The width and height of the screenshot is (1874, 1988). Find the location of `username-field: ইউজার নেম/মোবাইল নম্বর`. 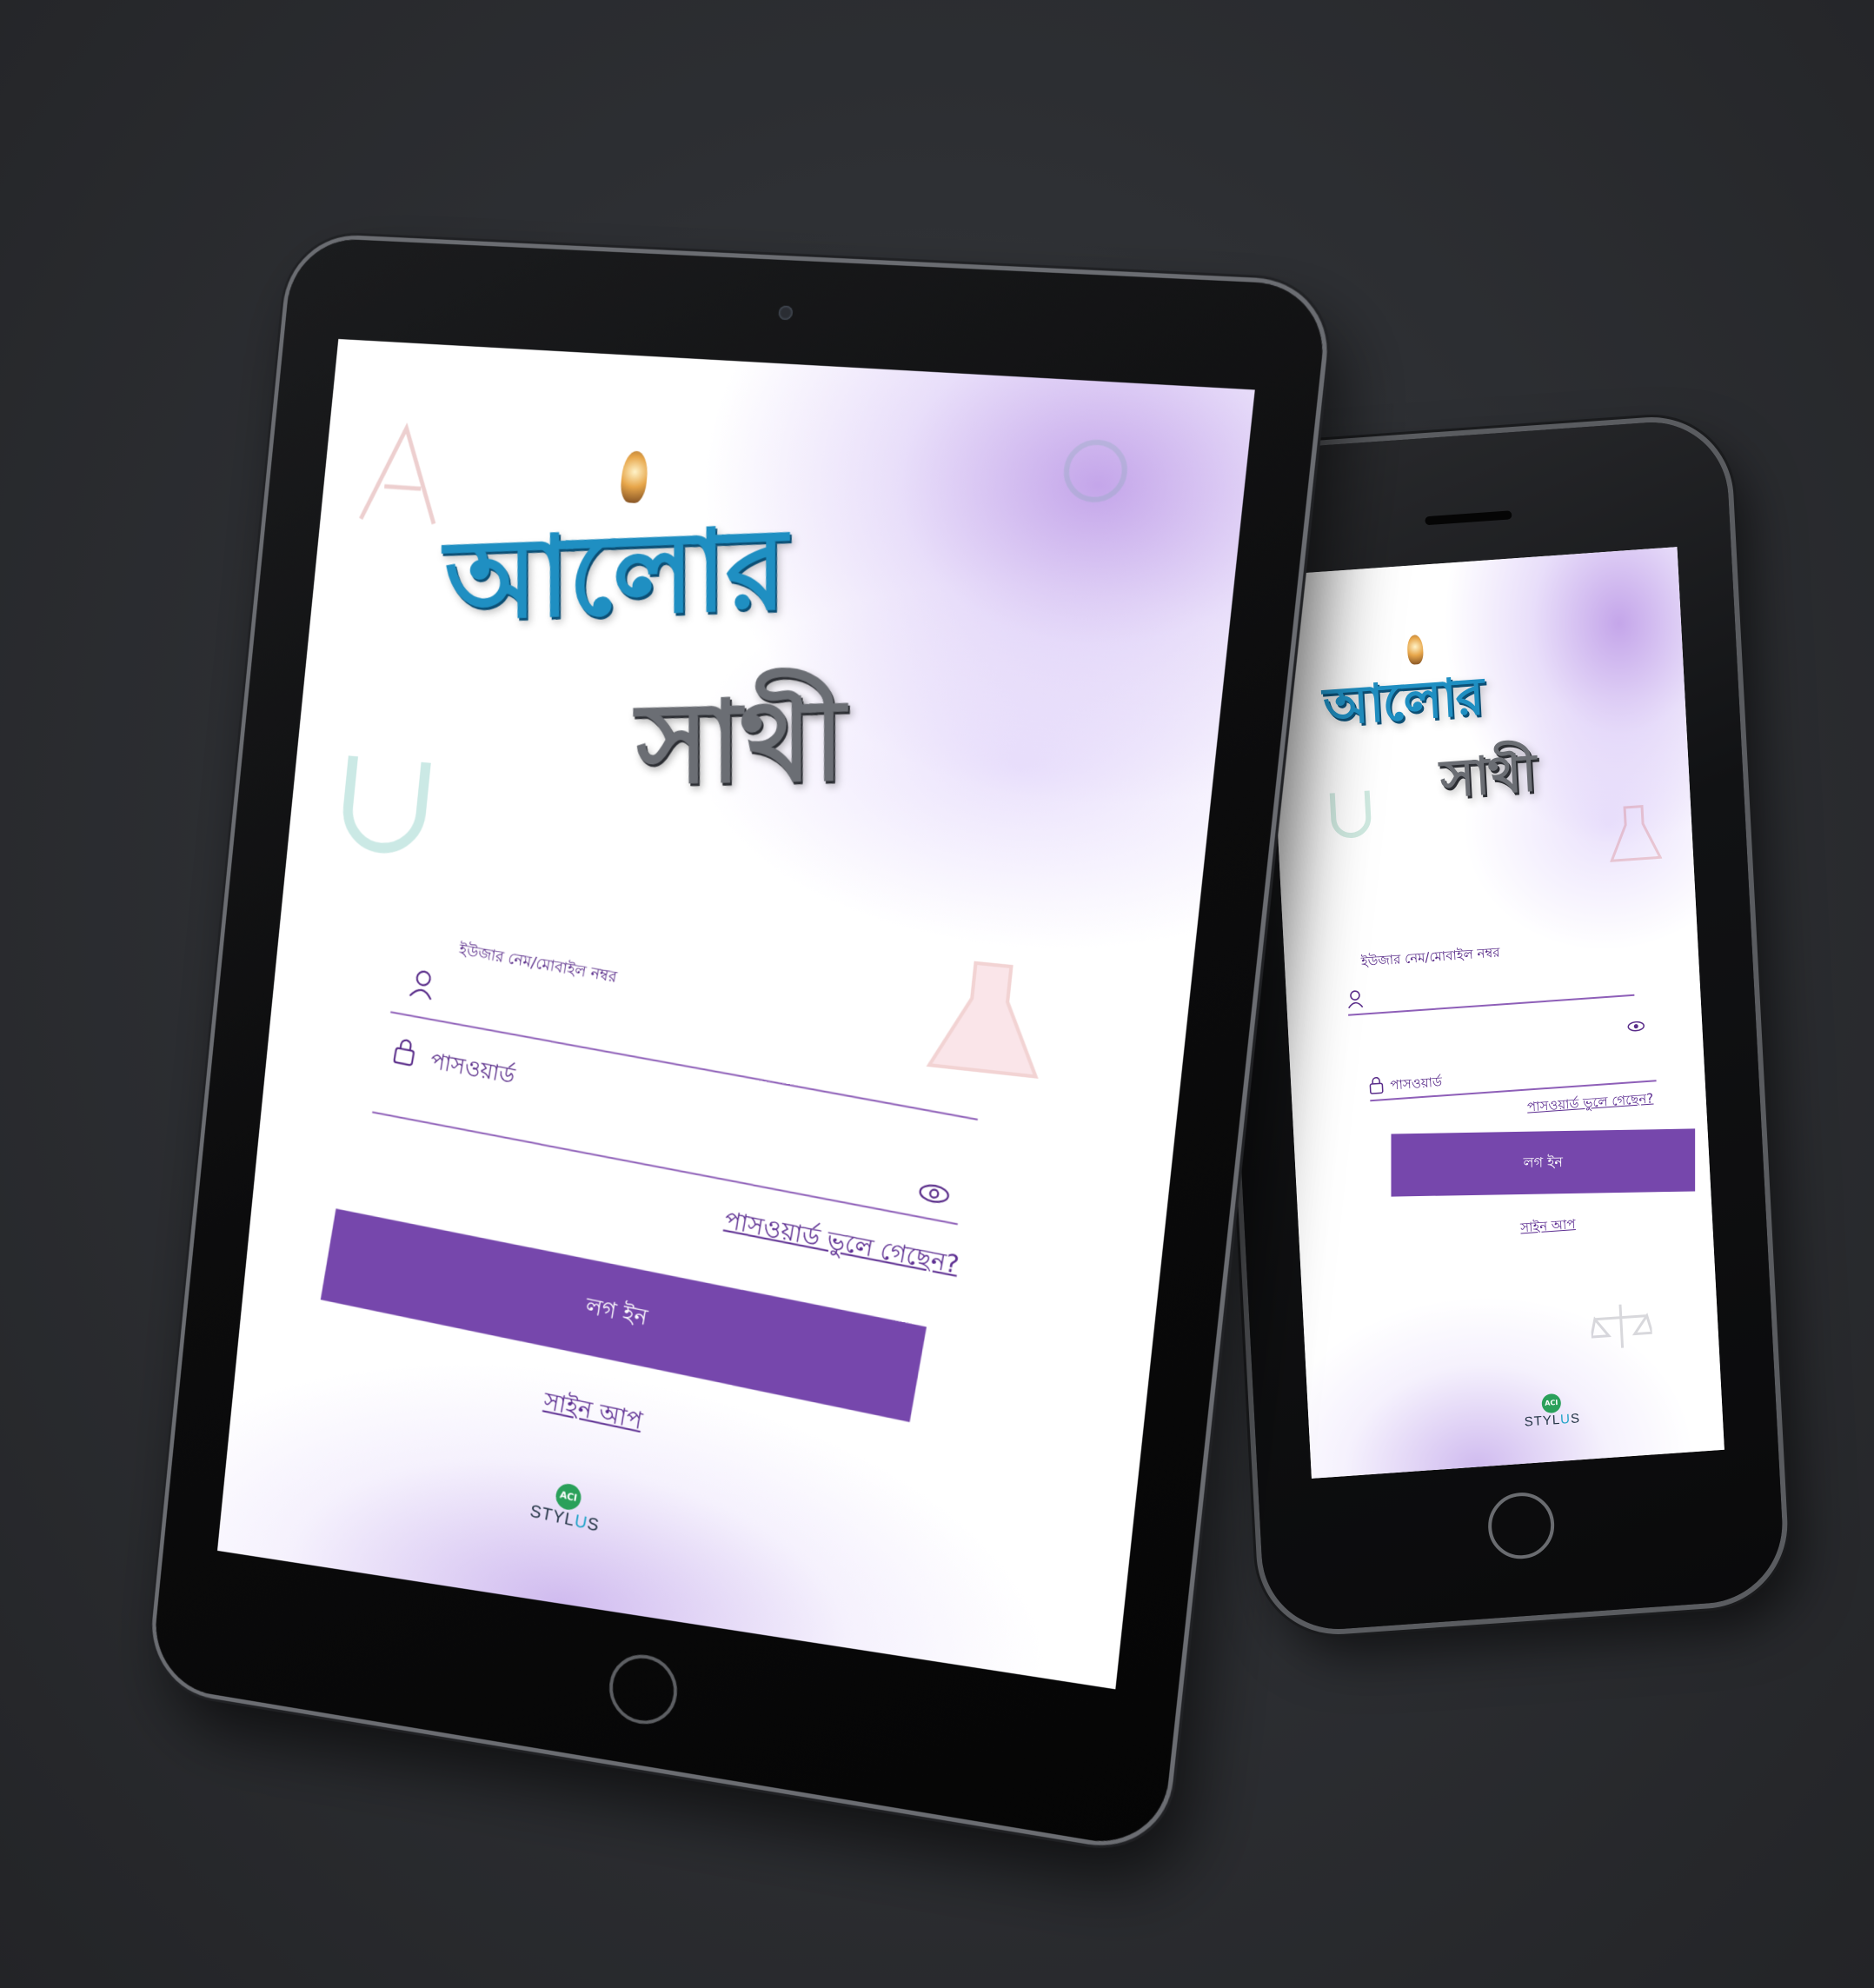

username-field: ইউজার নেম/মোবাইল নম্বর is located at coordinates (1490, 975).